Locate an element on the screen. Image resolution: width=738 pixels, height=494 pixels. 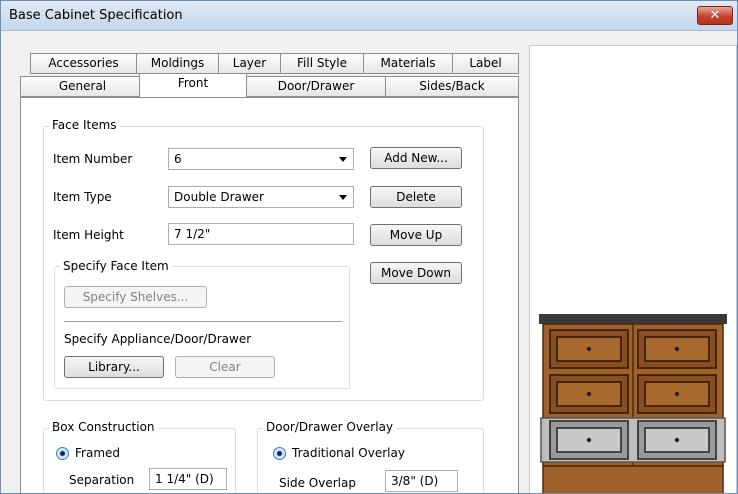
side-overlap-field: 3/8" (D) is located at coordinates (421, 481).